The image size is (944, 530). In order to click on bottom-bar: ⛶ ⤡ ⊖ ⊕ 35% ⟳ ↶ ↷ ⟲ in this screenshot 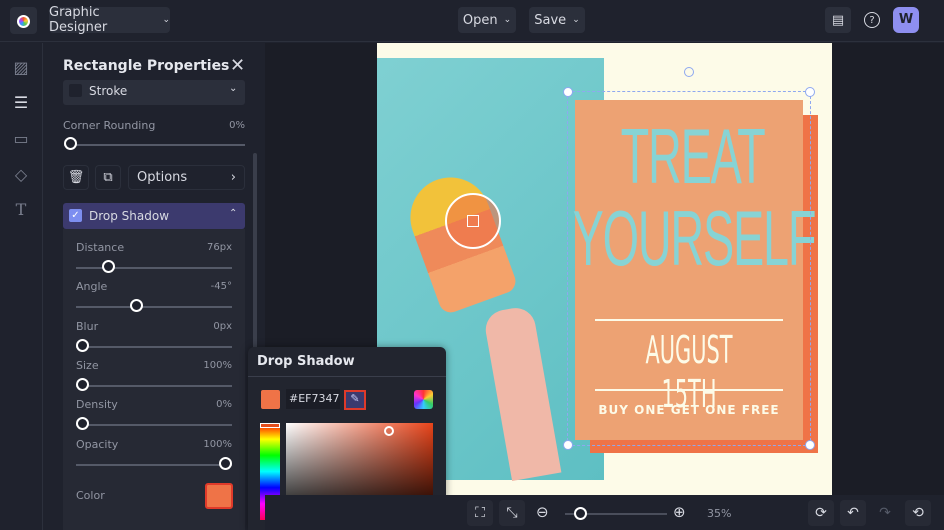, I will do `click(604, 512)`.